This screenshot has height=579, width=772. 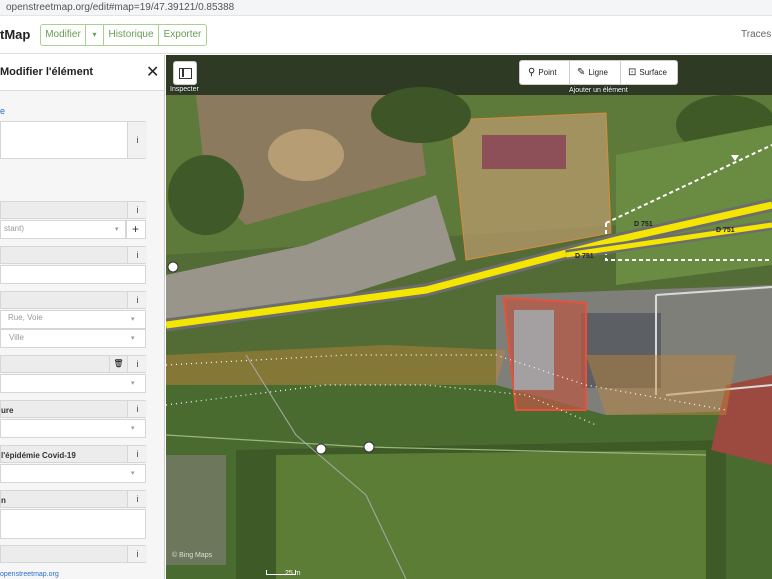 What do you see at coordinates (184, 89) in the screenshot?
I see `inspect-label: Inspecter` at bounding box center [184, 89].